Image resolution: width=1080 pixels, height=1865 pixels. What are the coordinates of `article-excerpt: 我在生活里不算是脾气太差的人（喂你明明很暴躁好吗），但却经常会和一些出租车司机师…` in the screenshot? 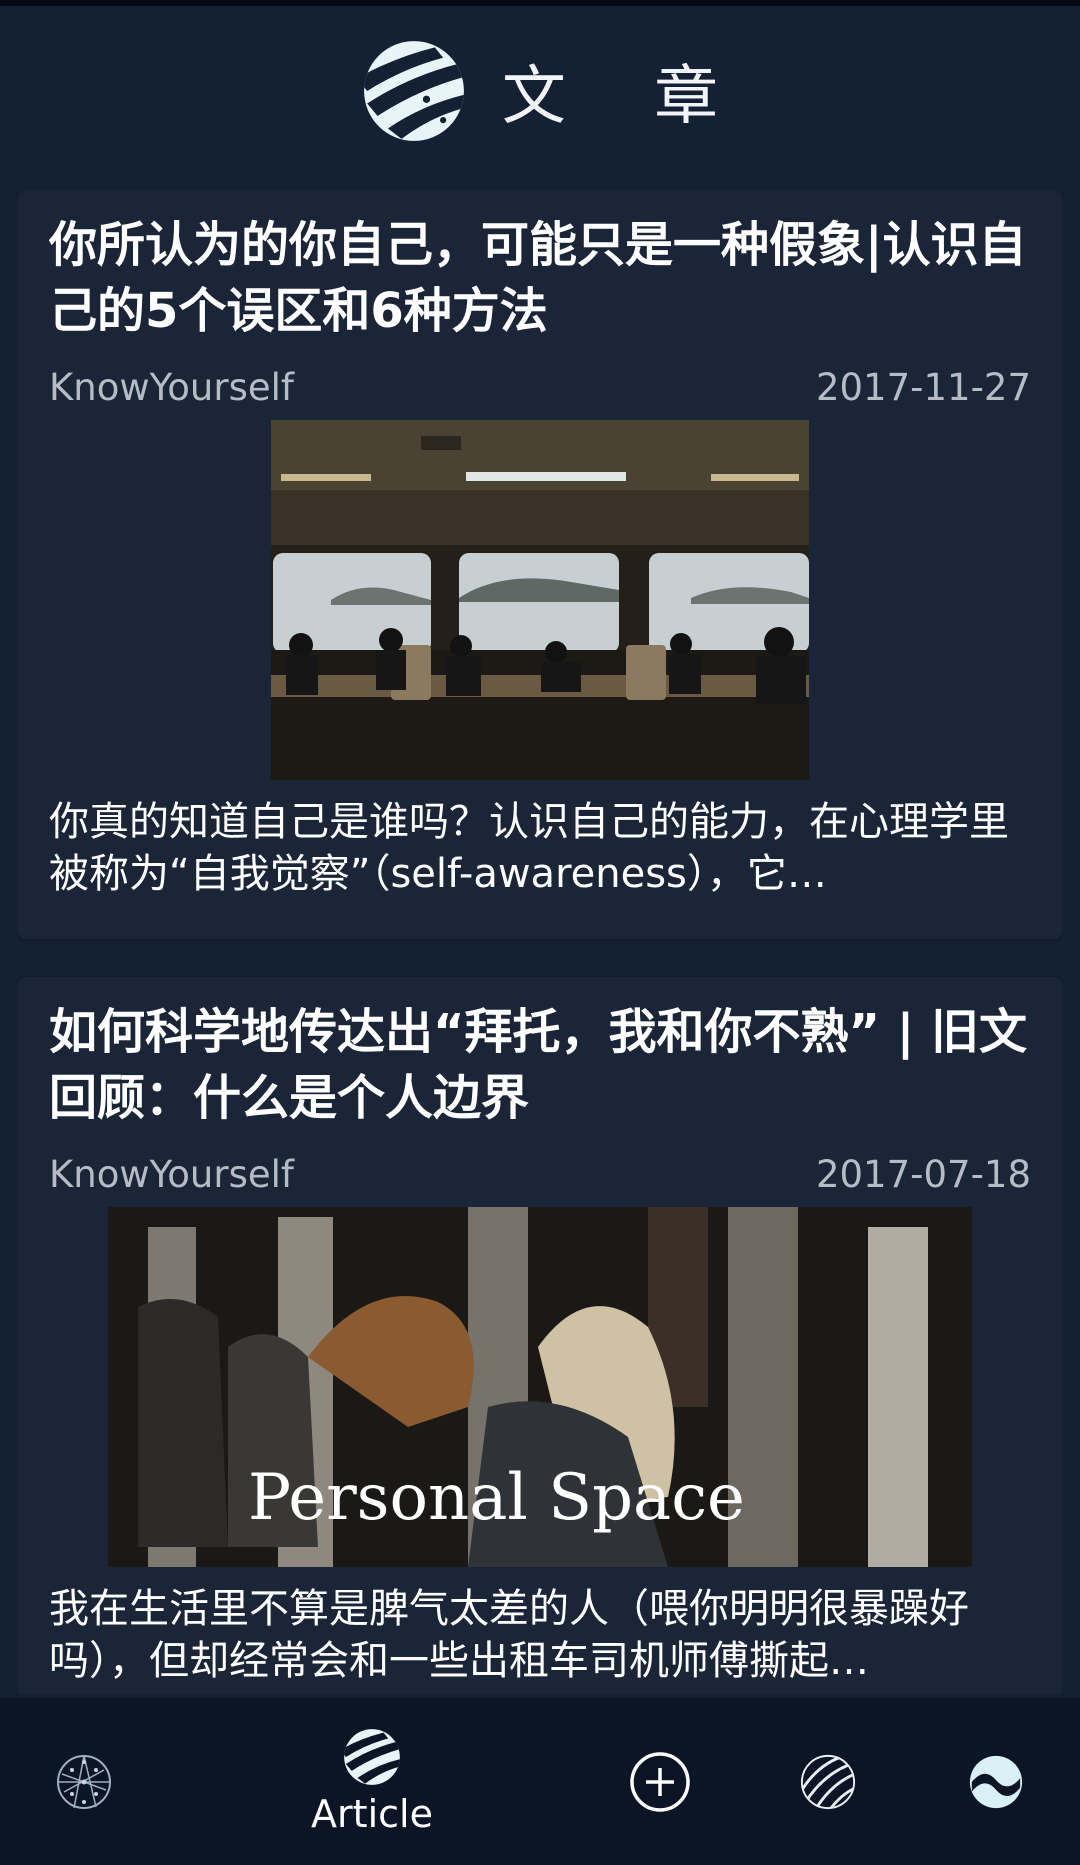 It's located at (509, 1635).